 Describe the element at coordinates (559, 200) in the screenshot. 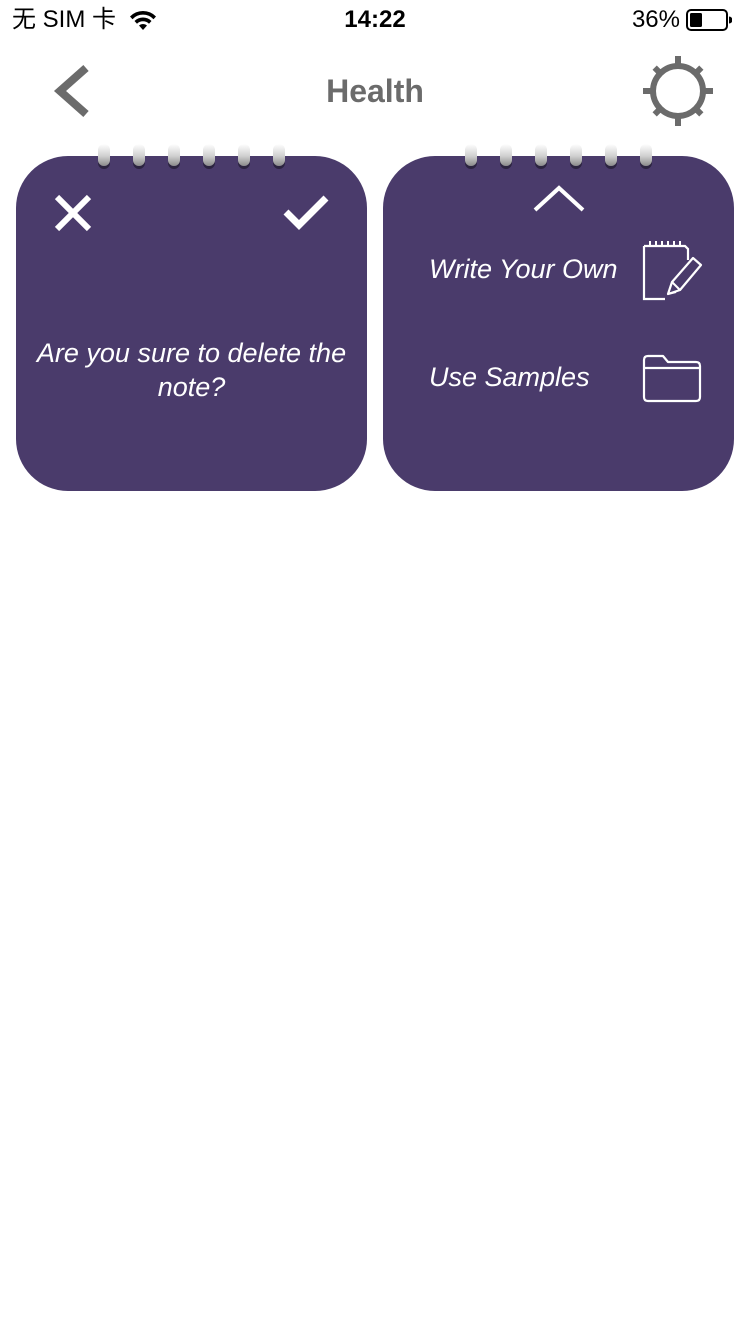

I see `chevron-up-icon` at that location.